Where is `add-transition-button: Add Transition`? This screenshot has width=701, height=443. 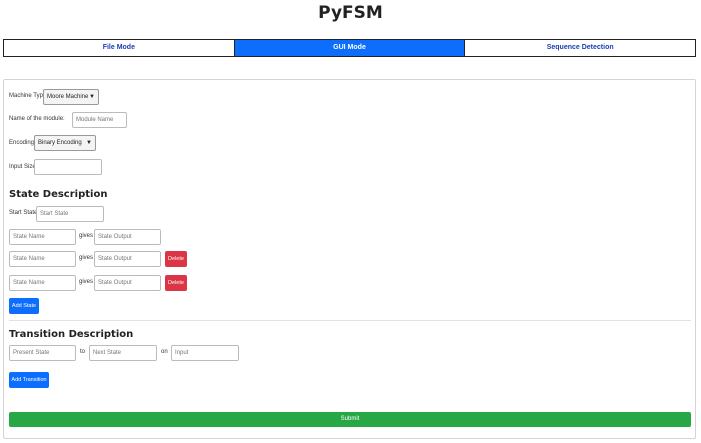
add-transition-button: Add Transition is located at coordinates (29, 380).